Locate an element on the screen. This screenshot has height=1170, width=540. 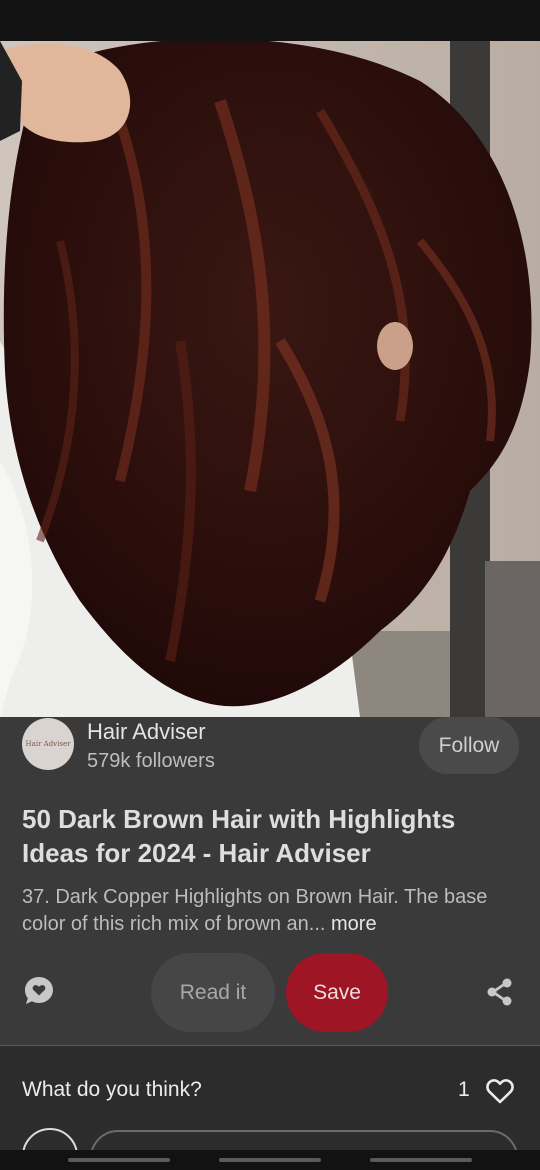
nav-home-pill is located at coordinates (270, 1160).